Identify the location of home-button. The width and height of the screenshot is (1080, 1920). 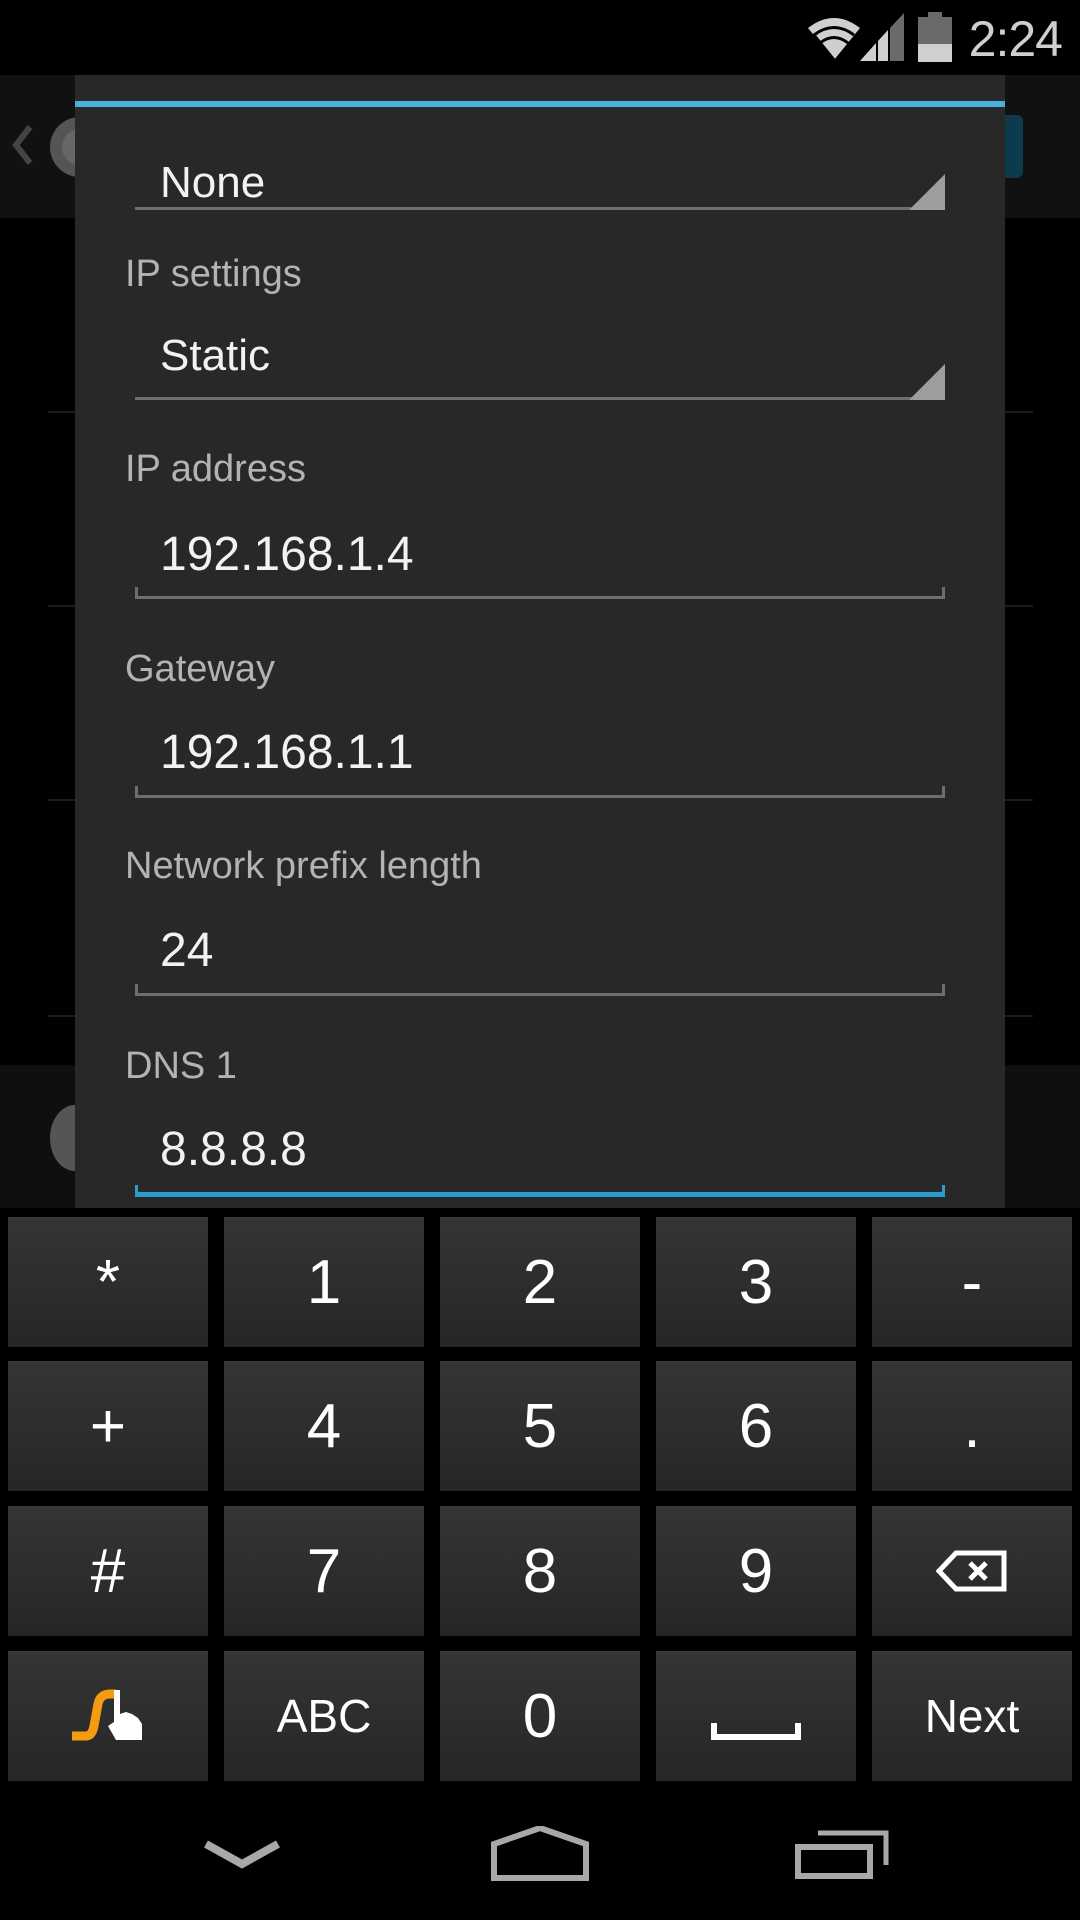
(540, 1854).